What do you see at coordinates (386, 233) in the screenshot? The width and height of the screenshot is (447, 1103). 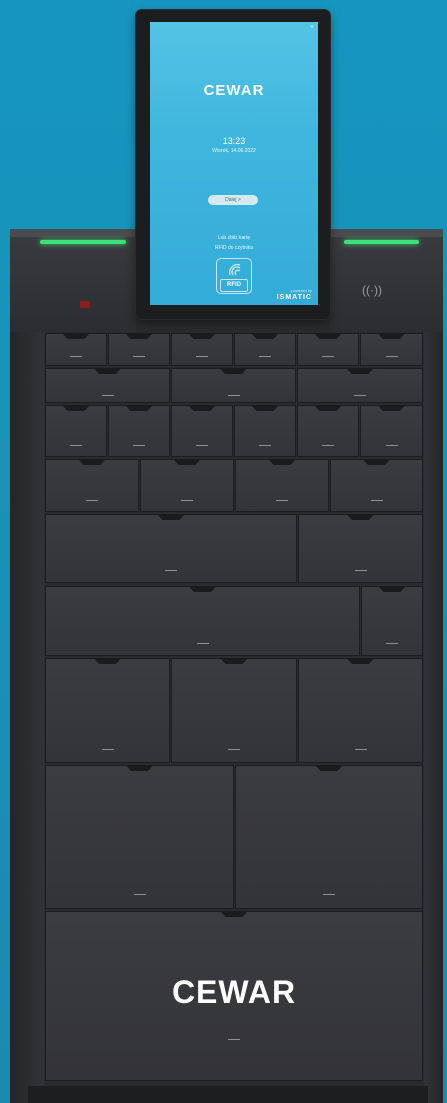 I see `top-edge-right` at bounding box center [386, 233].